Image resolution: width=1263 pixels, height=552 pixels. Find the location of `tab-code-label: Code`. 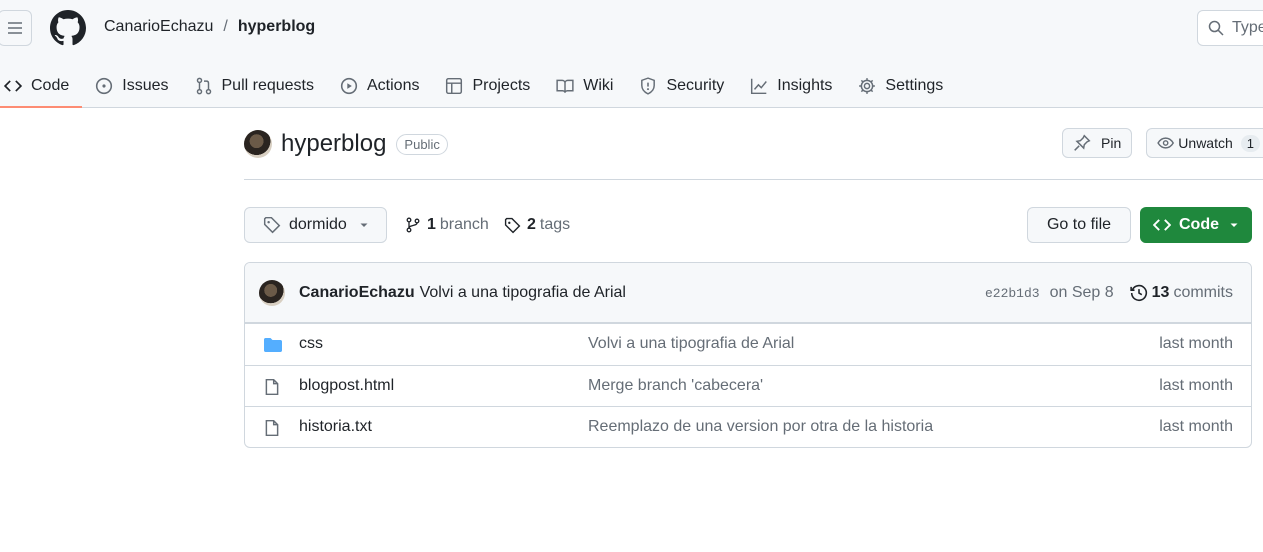

tab-code-label: Code is located at coordinates (50, 85).